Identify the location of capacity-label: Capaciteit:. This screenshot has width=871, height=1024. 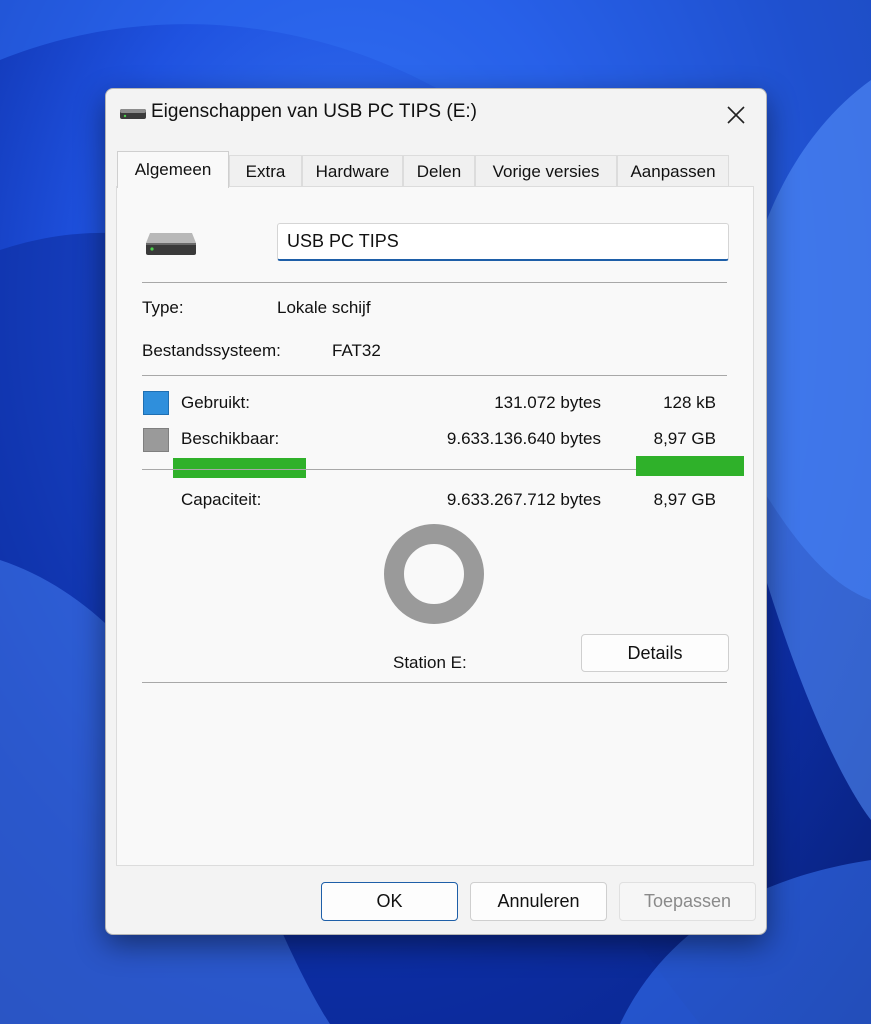
(221, 499).